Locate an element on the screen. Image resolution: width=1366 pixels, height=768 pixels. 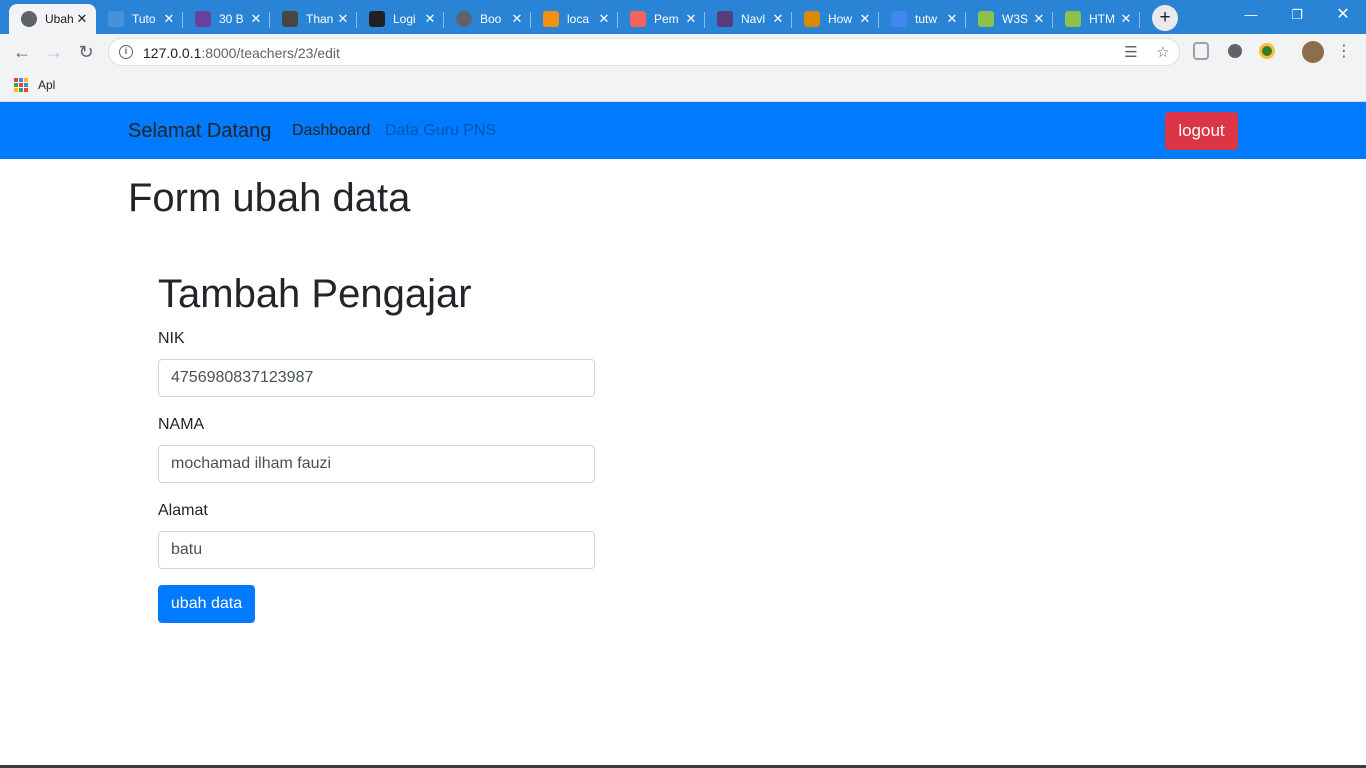
browser-tab: Navl ✕ is located at coordinates (748, 19).